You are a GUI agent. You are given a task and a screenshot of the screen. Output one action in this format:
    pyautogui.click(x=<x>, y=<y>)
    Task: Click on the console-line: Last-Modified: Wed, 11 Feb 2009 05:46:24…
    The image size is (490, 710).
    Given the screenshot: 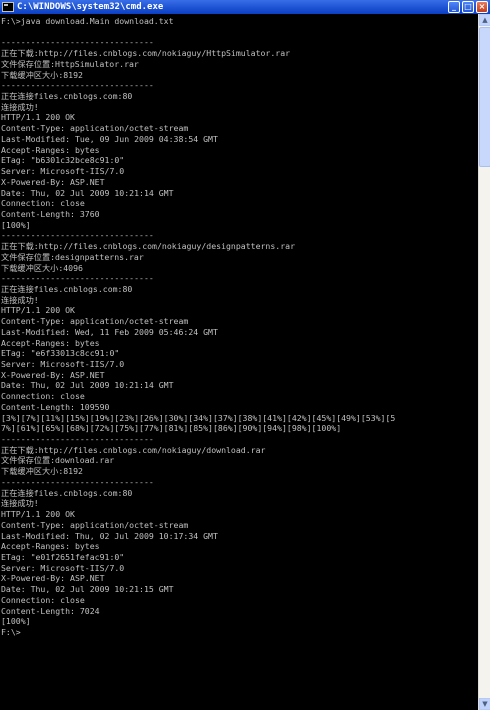 What is the action you would take?
    pyautogui.click(x=109, y=331)
    